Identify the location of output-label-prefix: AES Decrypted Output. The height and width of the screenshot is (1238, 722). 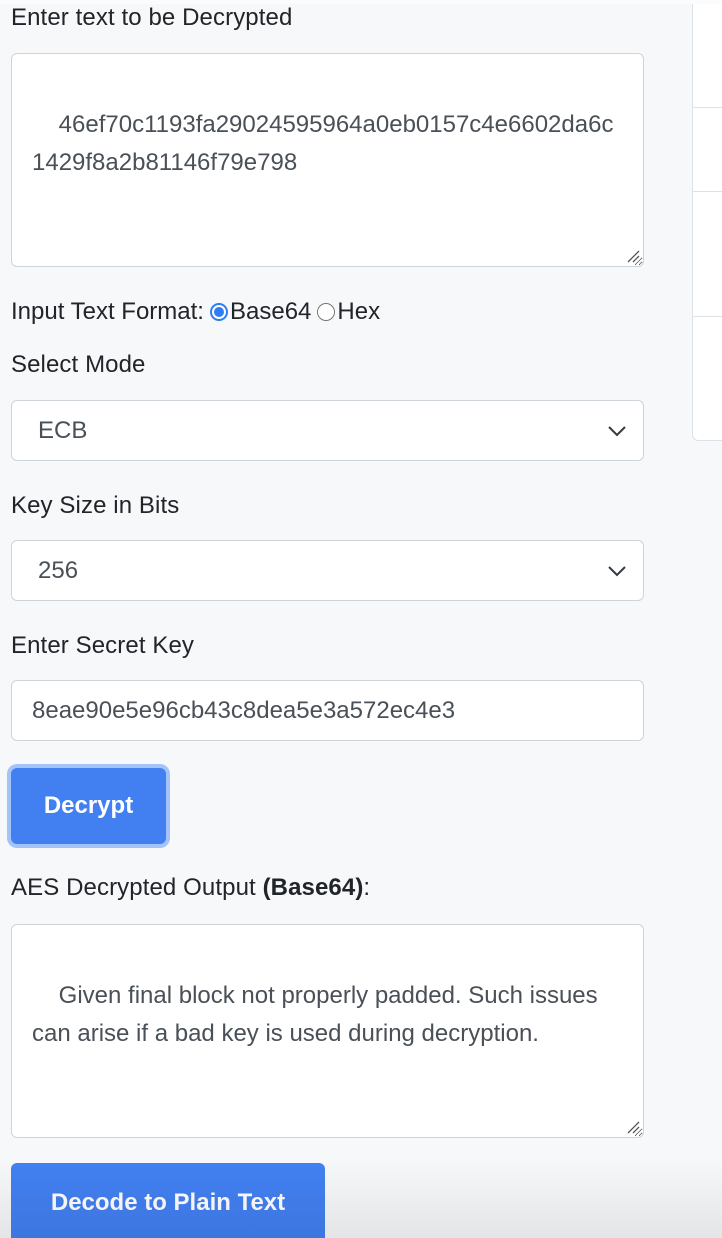
(137, 887).